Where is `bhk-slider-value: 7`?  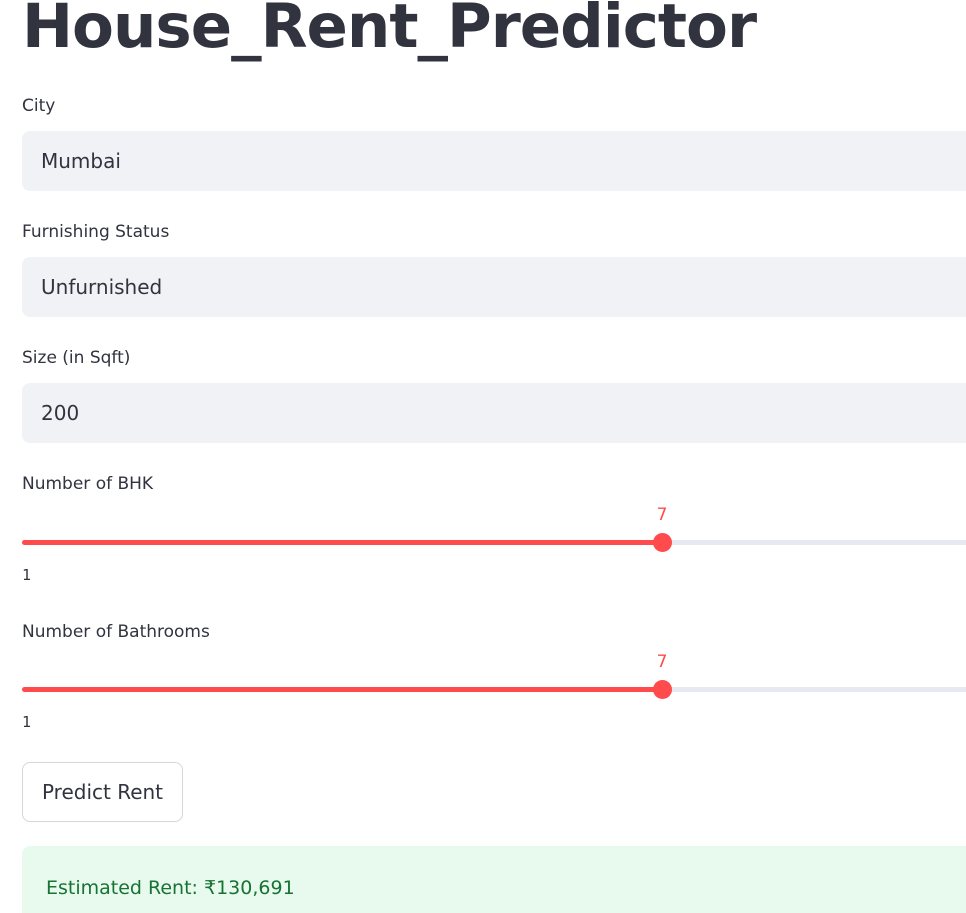 bhk-slider-value: 7 is located at coordinates (662, 515).